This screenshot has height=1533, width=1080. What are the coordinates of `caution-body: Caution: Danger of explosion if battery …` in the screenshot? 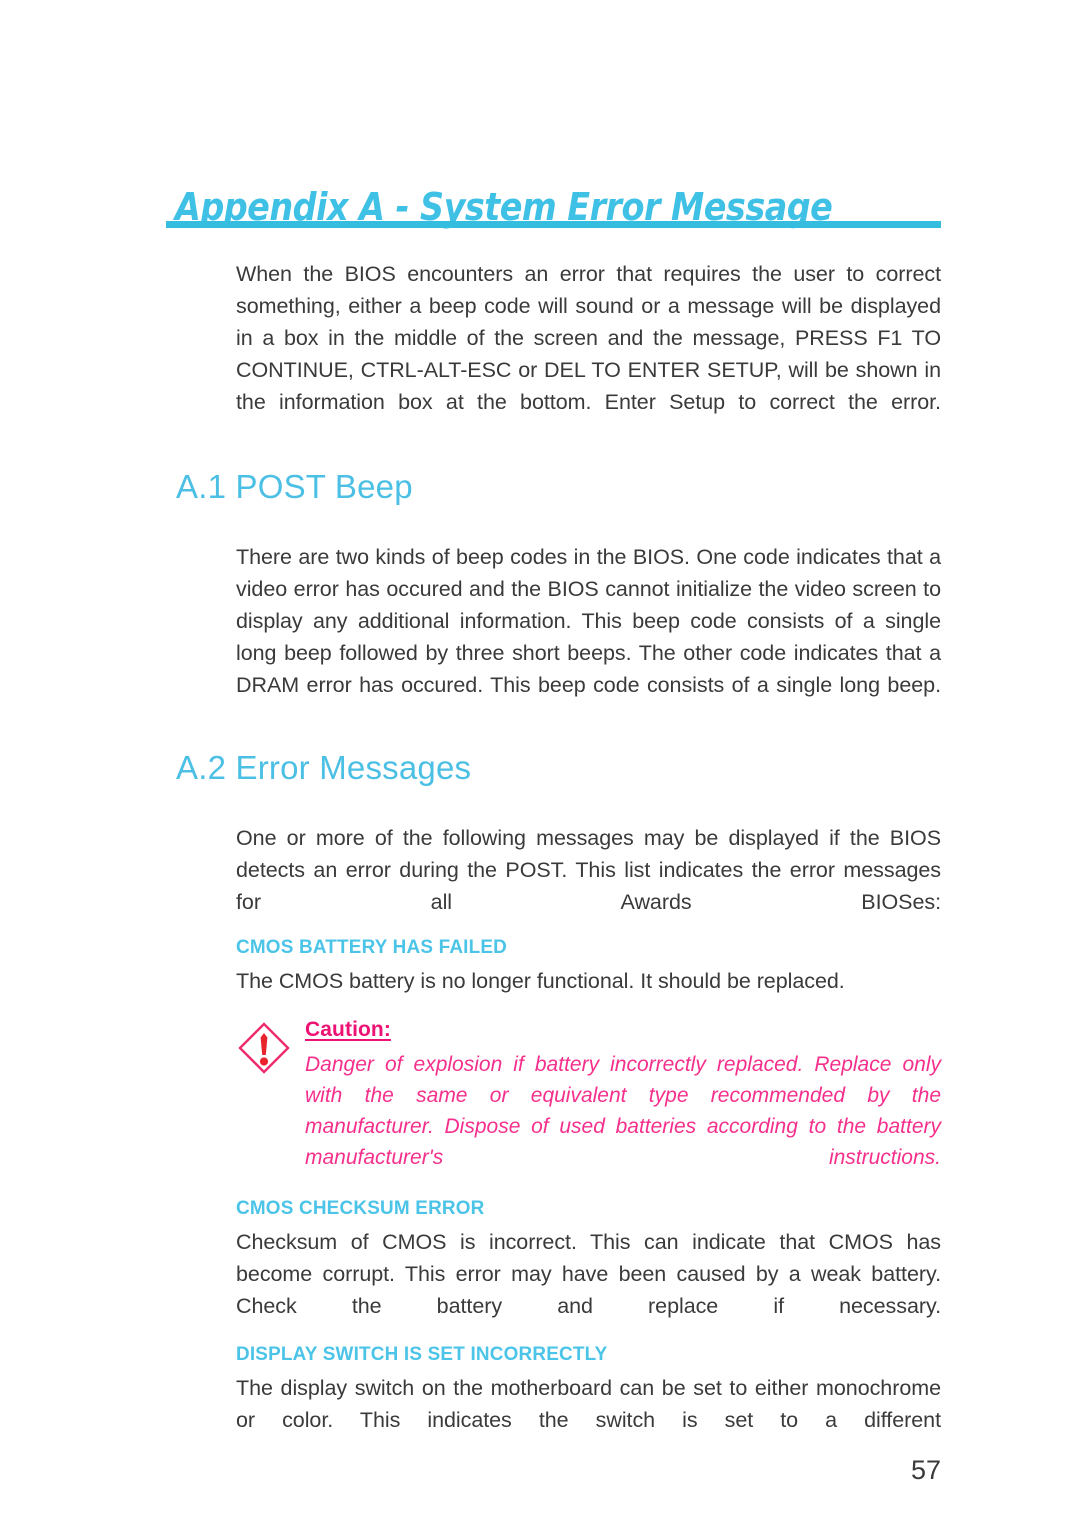 It's located at (623, 1111).